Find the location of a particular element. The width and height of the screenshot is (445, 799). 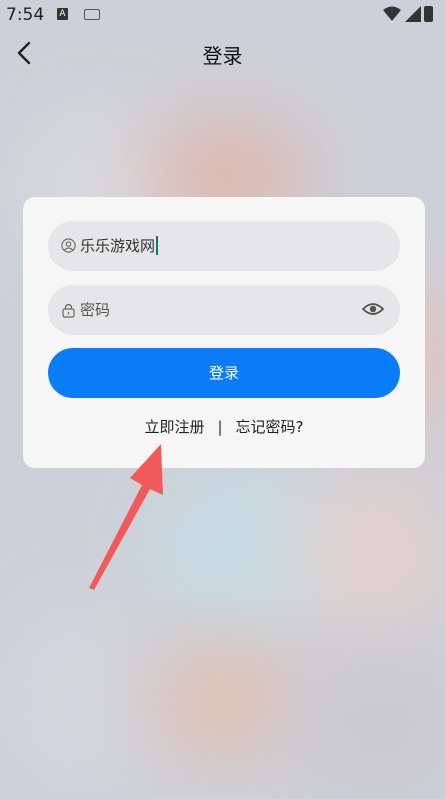

register-link: 立即注册 is located at coordinates (174, 426).